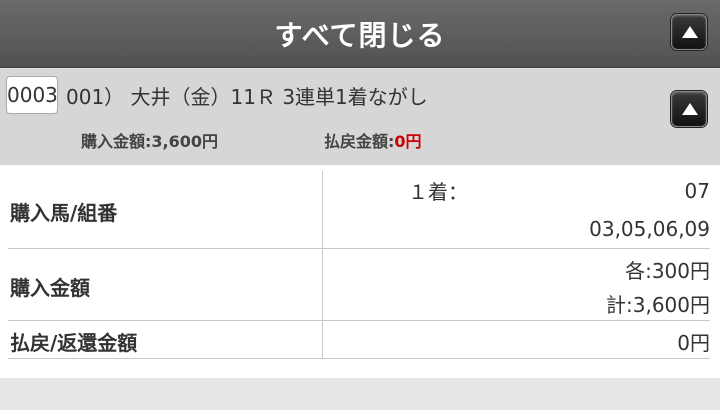 The height and width of the screenshot is (410, 720). Describe the element at coordinates (50, 288) in the screenshot. I see `amount-label: 購入金額` at that location.